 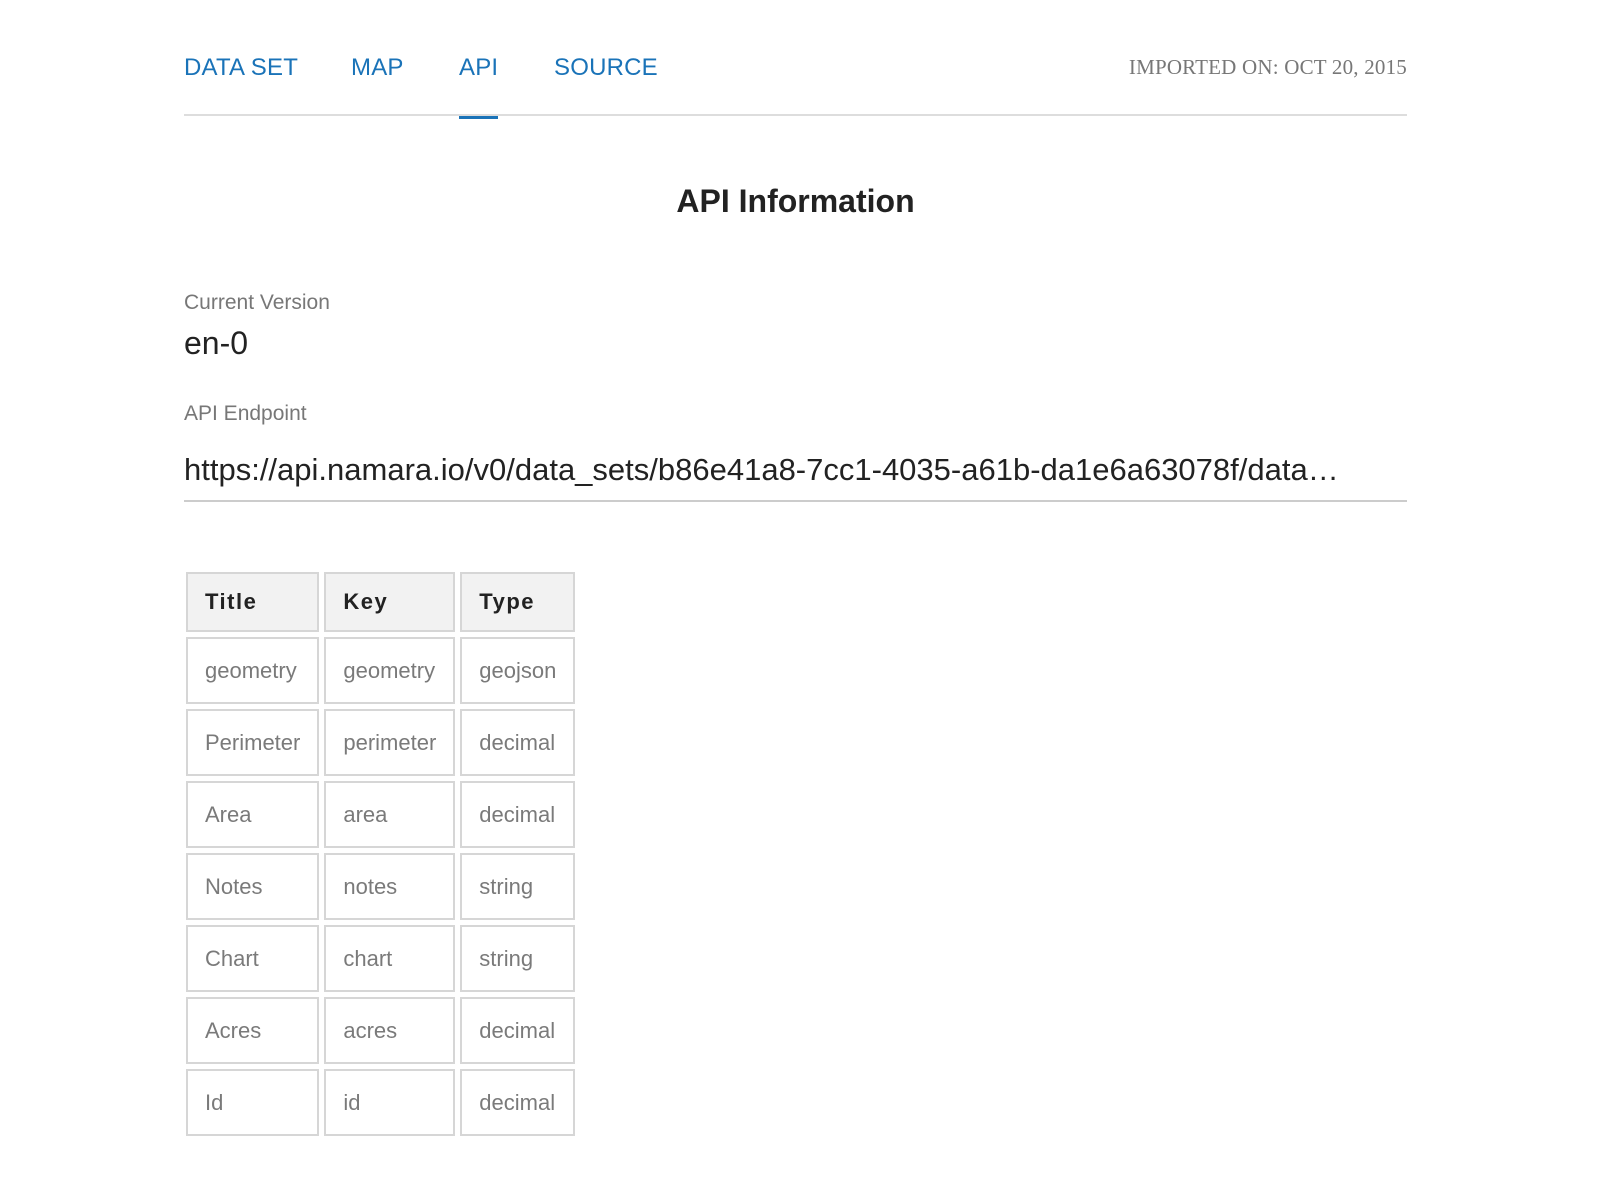 I want to click on table-cell-key: geometry, so click(x=390, y=670).